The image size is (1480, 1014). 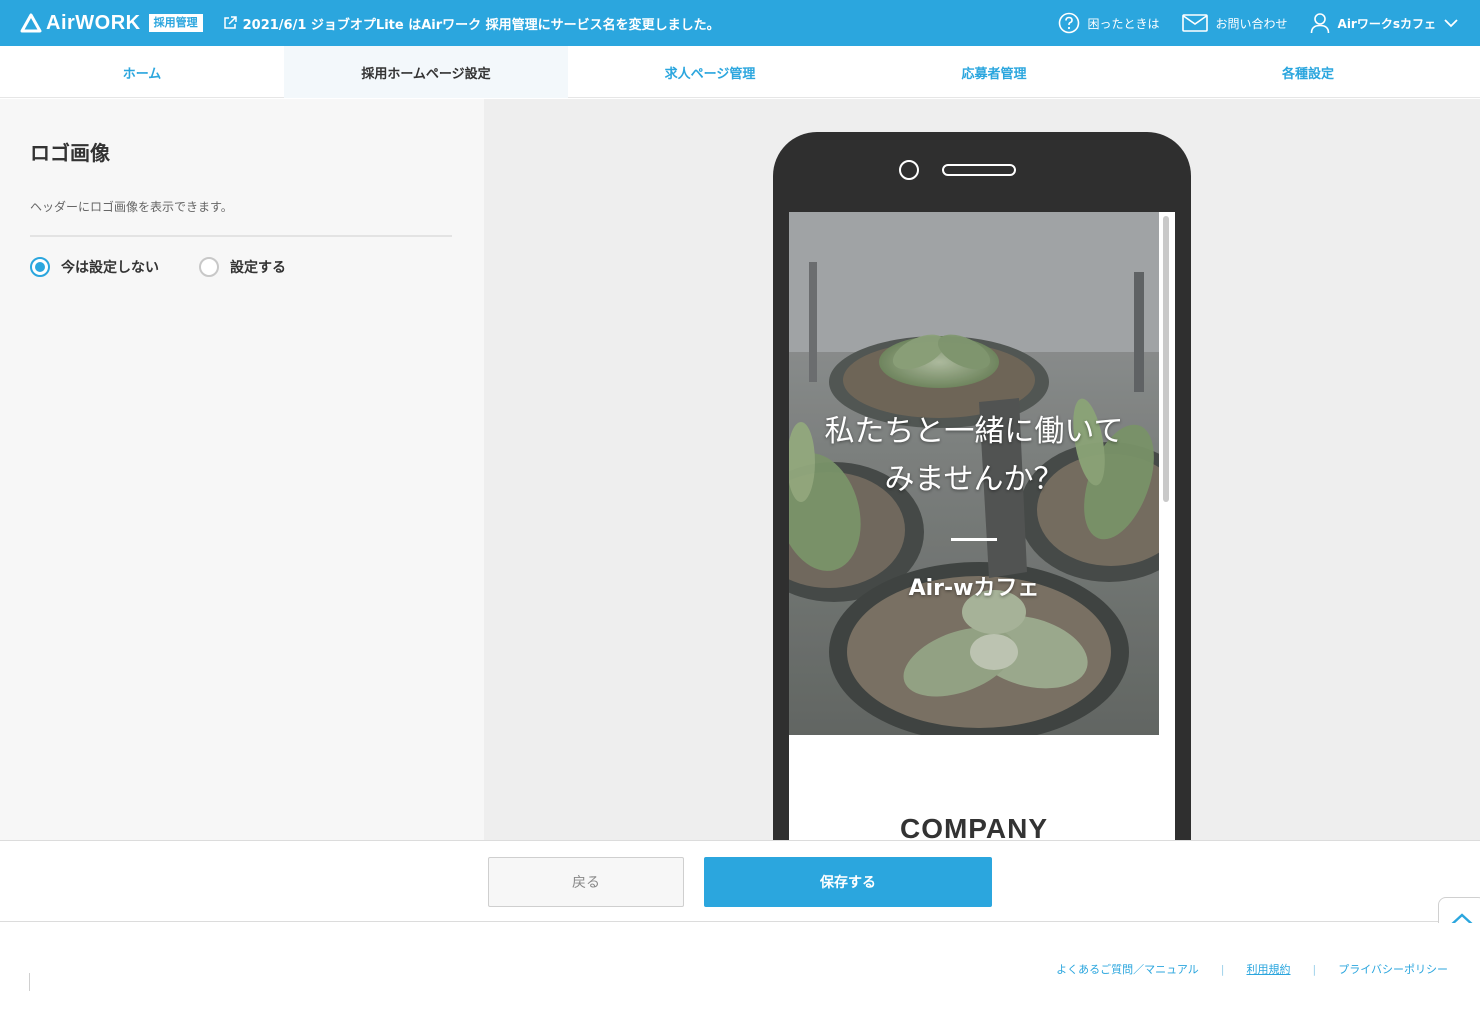 What do you see at coordinates (1068, 23) in the screenshot?
I see `question-circle-icon` at bounding box center [1068, 23].